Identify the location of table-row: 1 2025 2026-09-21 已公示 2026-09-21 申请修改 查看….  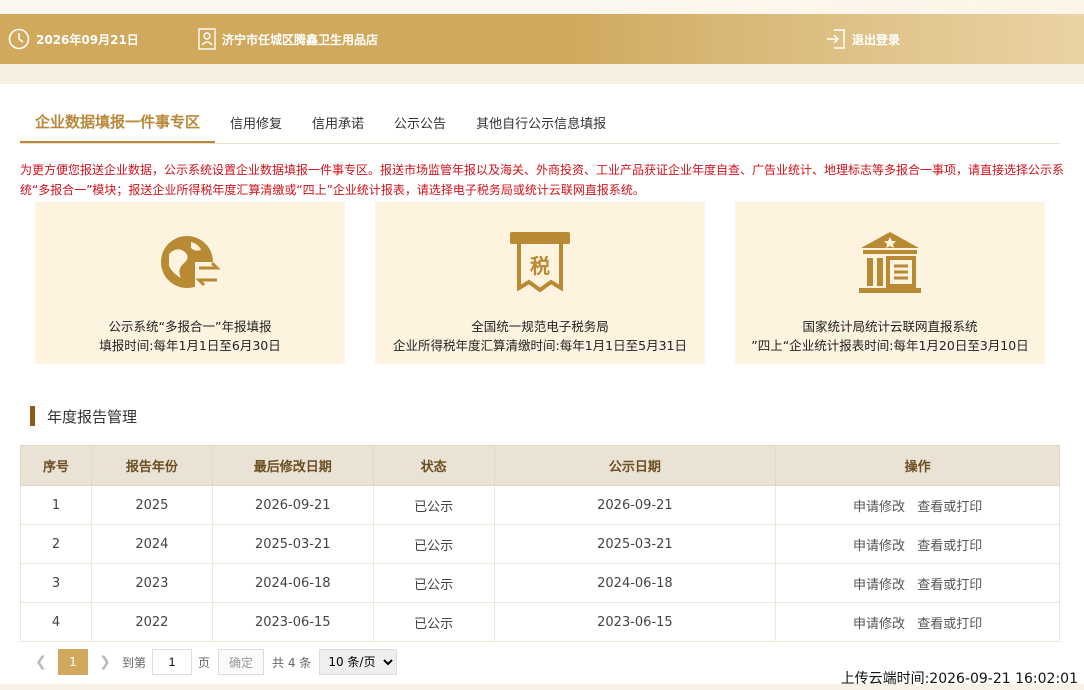
(540, 505).